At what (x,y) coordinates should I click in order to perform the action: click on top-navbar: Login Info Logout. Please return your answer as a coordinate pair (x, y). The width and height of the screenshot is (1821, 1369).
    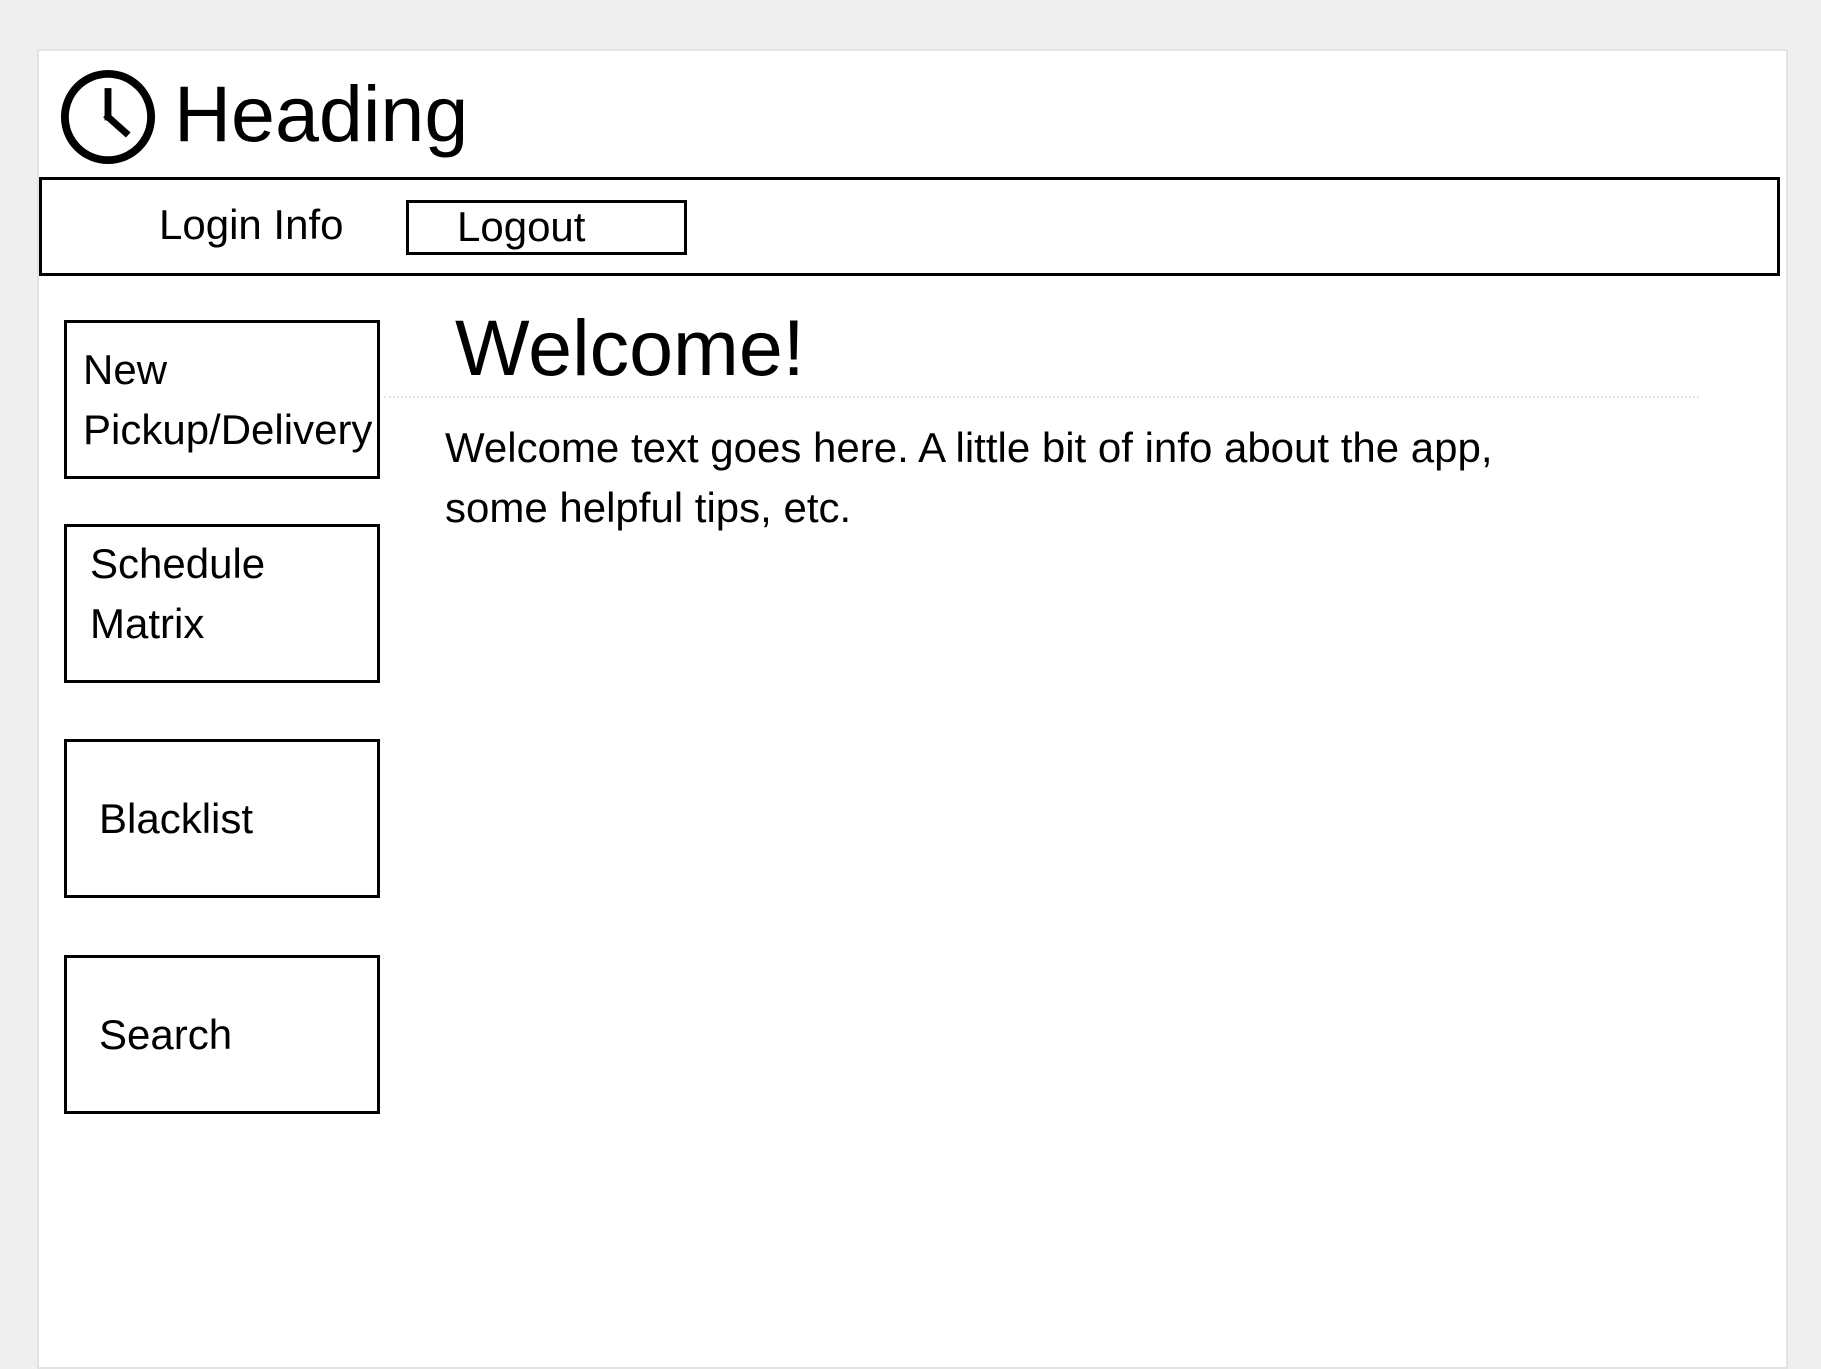
    Looking at the image, I should click on (909, 226).